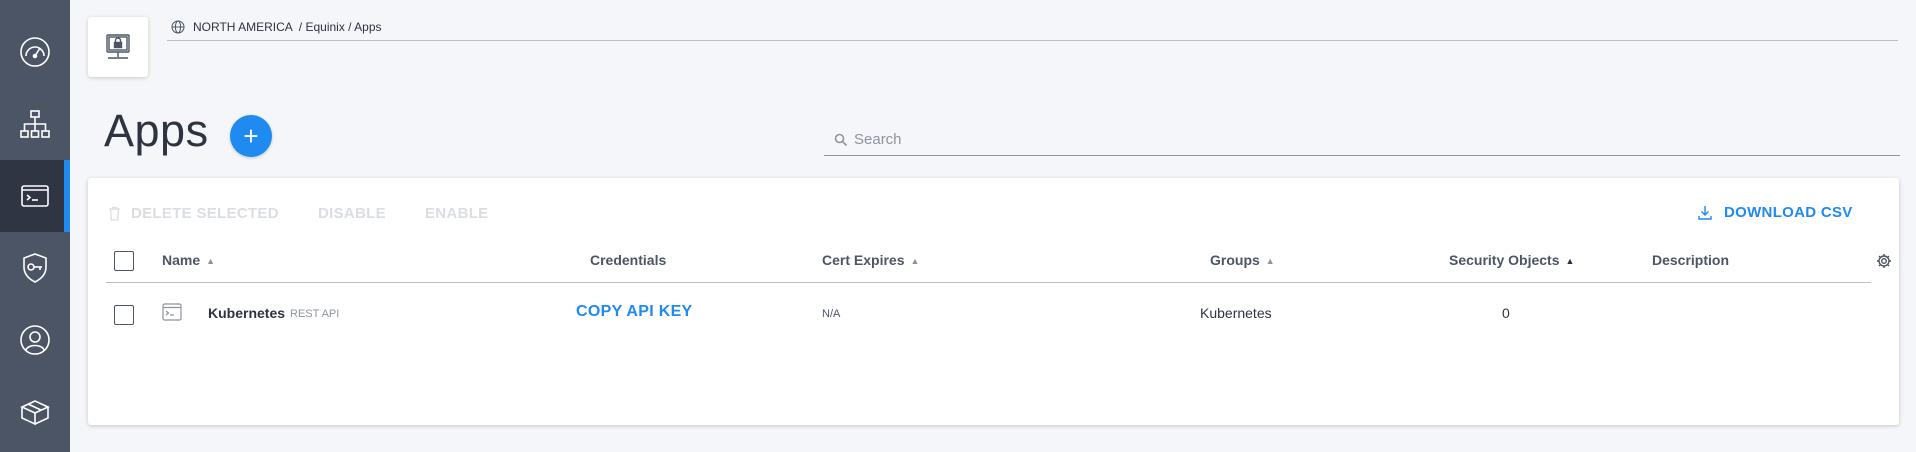  Describe the element at coordinates (634, 312) in the screenshot. I see `copy-api-key-link: COPY API KEY` at that location.